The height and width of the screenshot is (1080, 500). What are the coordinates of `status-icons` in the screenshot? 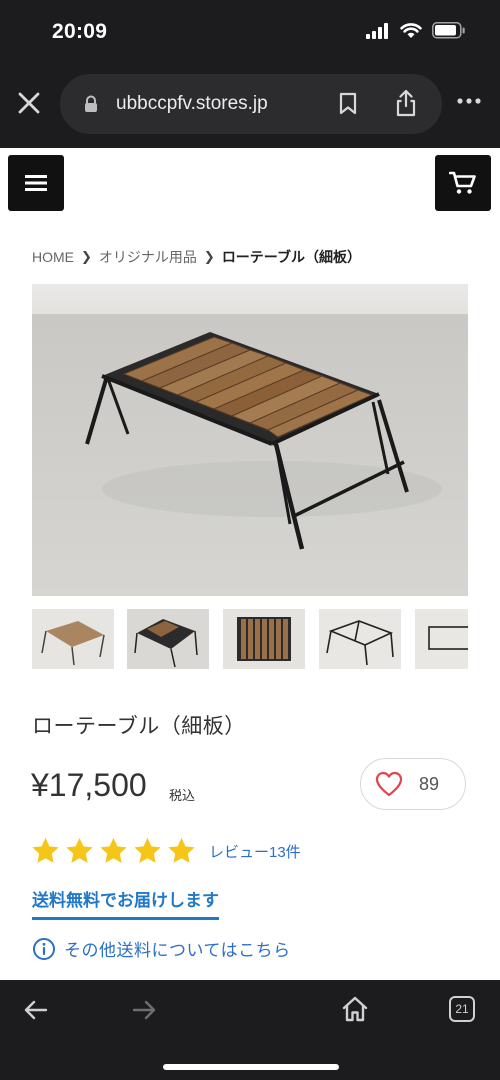 It's located at (416, 30).